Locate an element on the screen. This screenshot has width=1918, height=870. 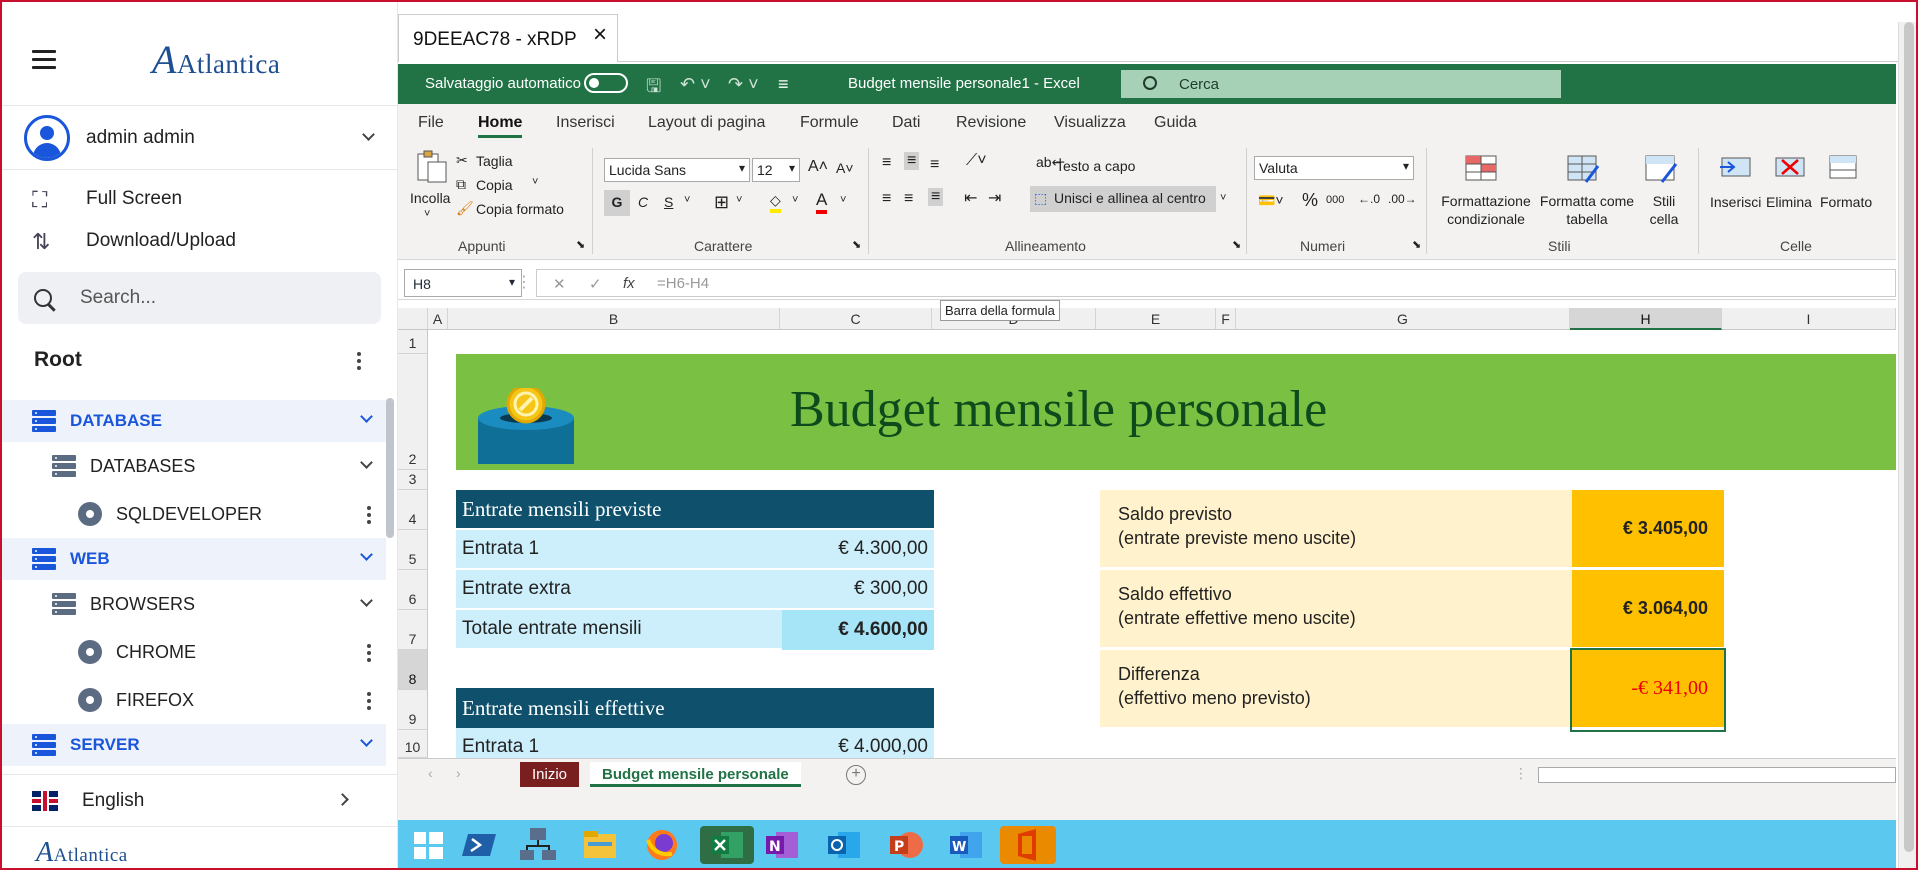
tree-app-chrome: CHROME is located at coordinates (194, 652).